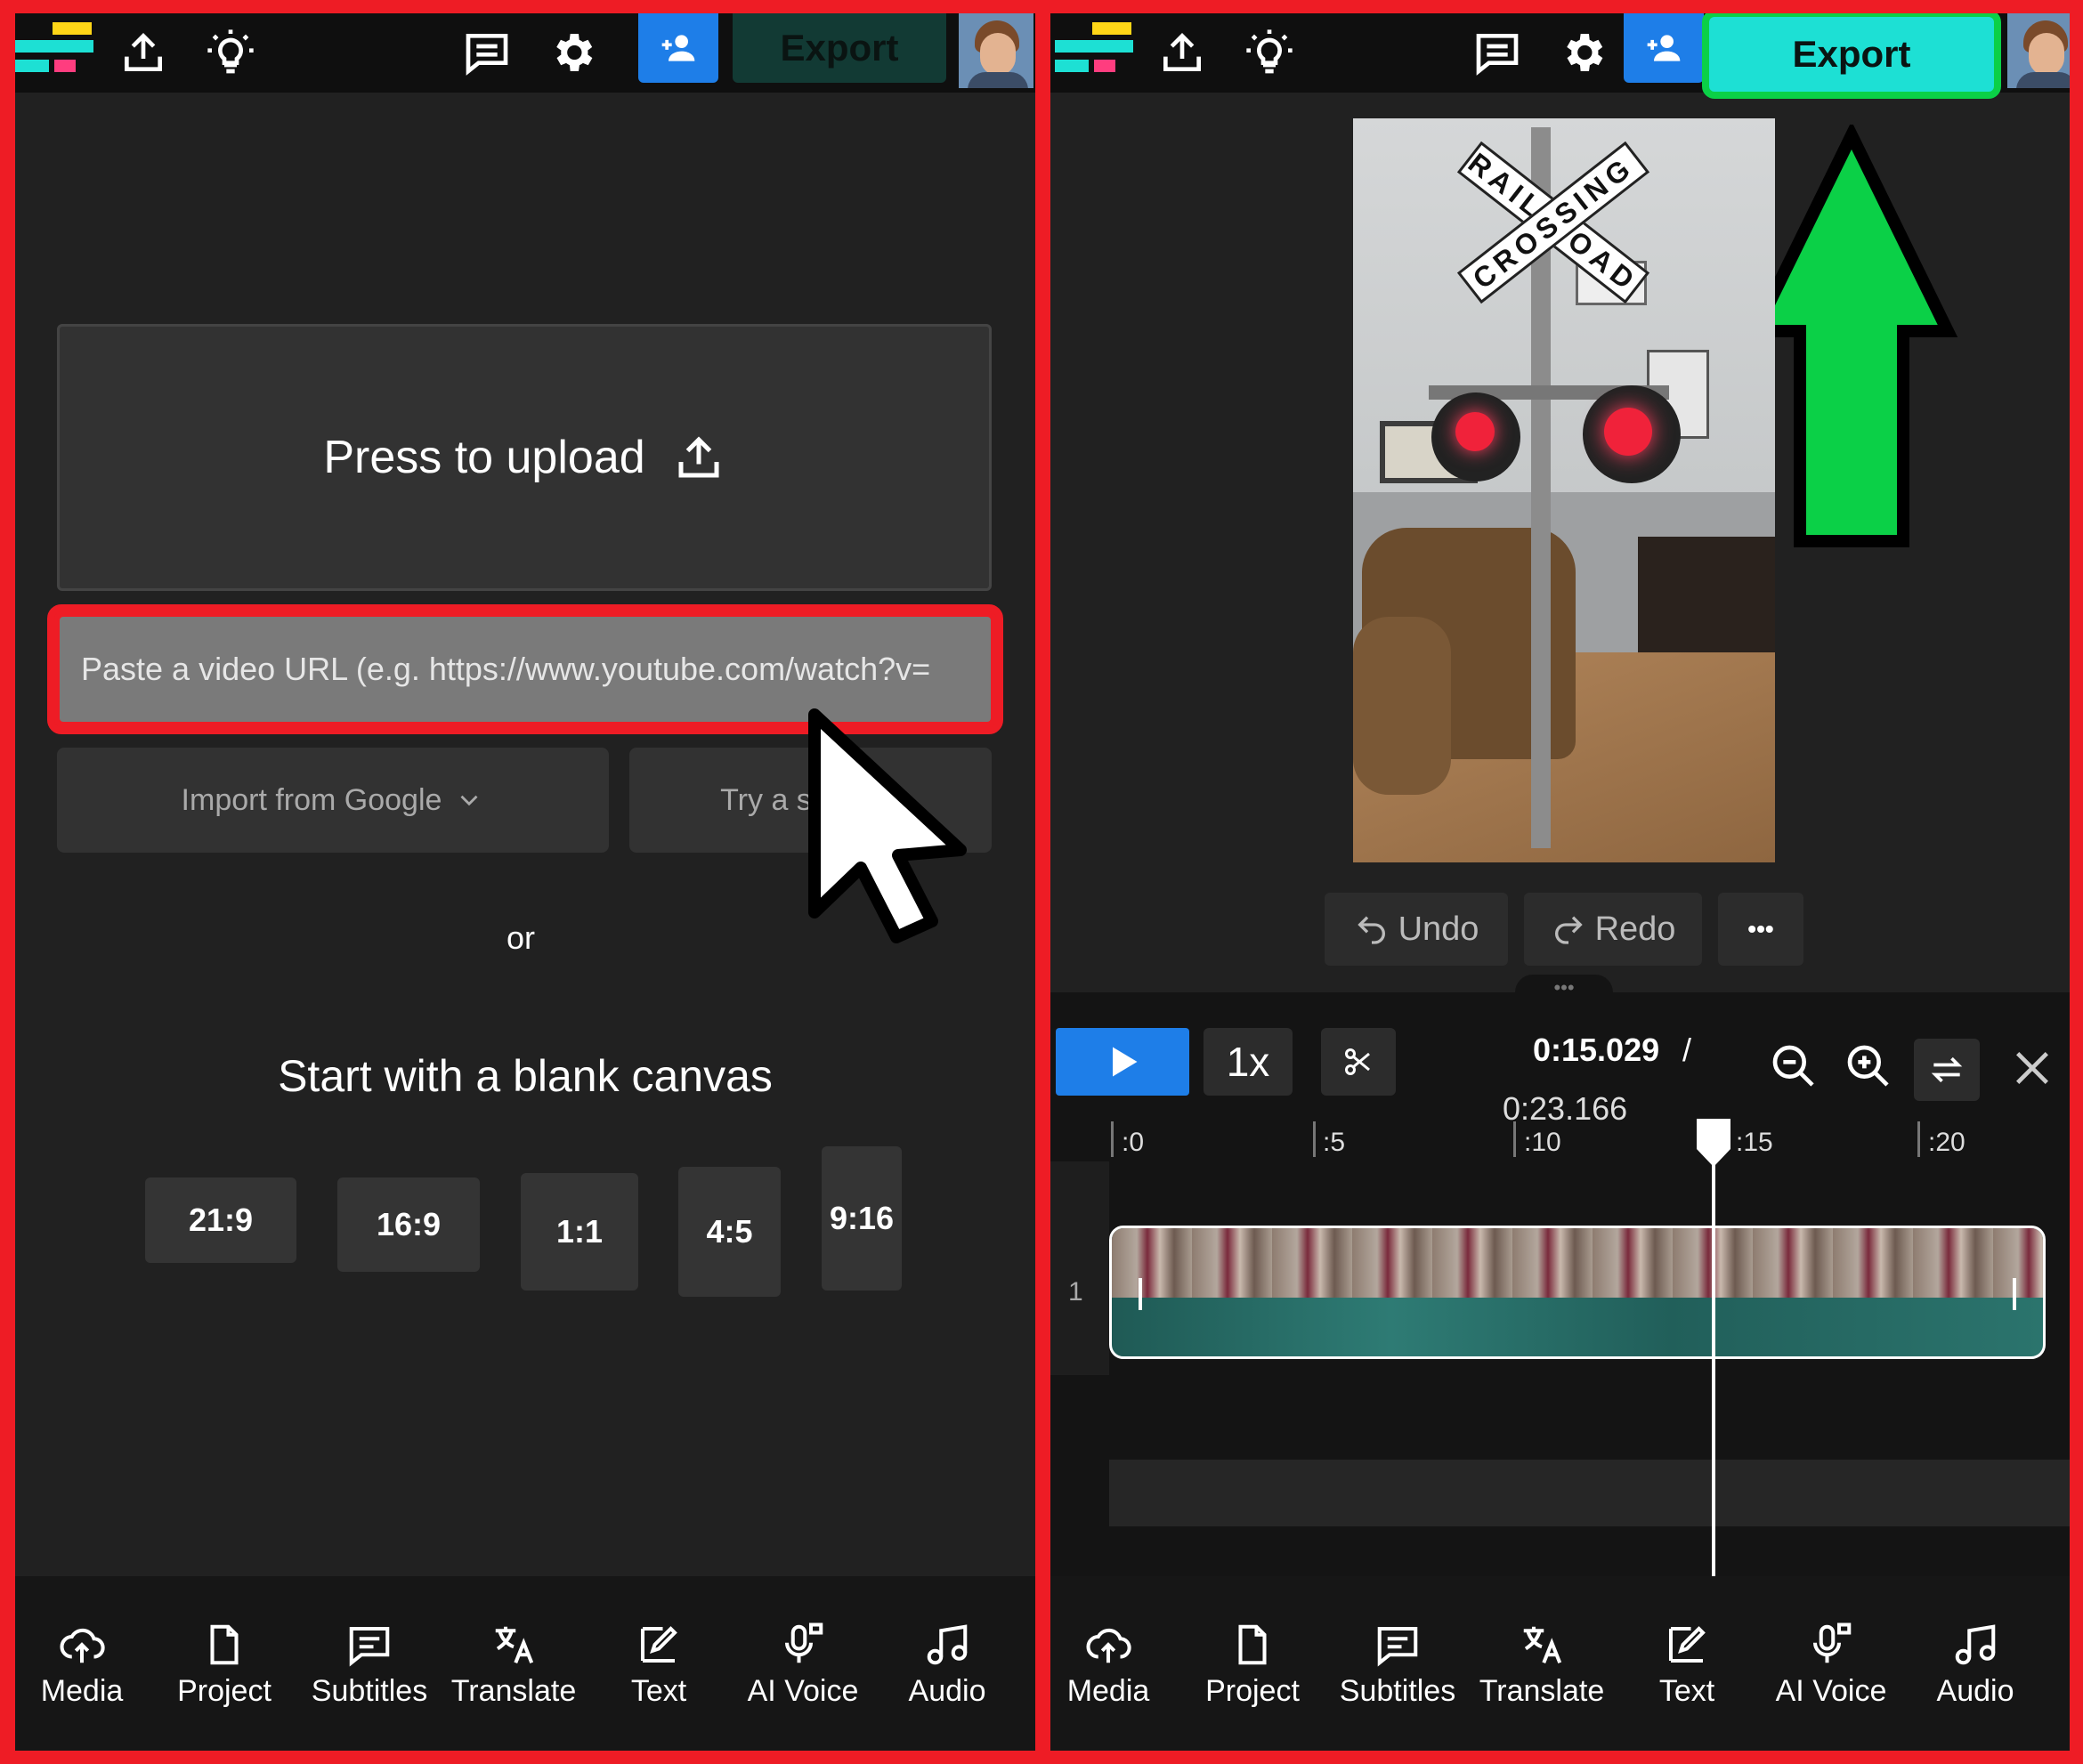 This screenshot has width=2083, height=1764. I want to click on redo-icon, so click(1568, 930).